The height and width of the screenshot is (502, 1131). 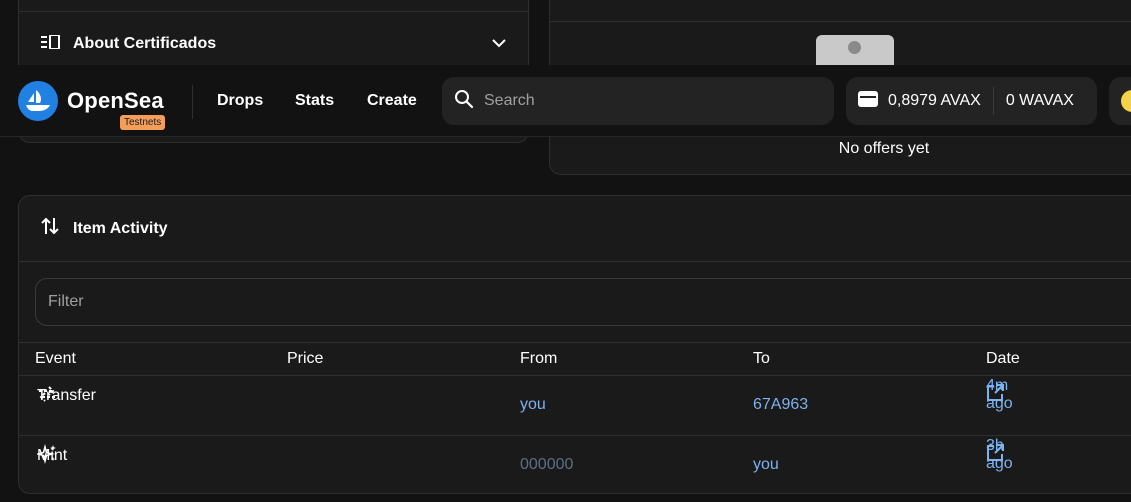 I want to click on event-label: Transfer, so click(x=66, y=395).